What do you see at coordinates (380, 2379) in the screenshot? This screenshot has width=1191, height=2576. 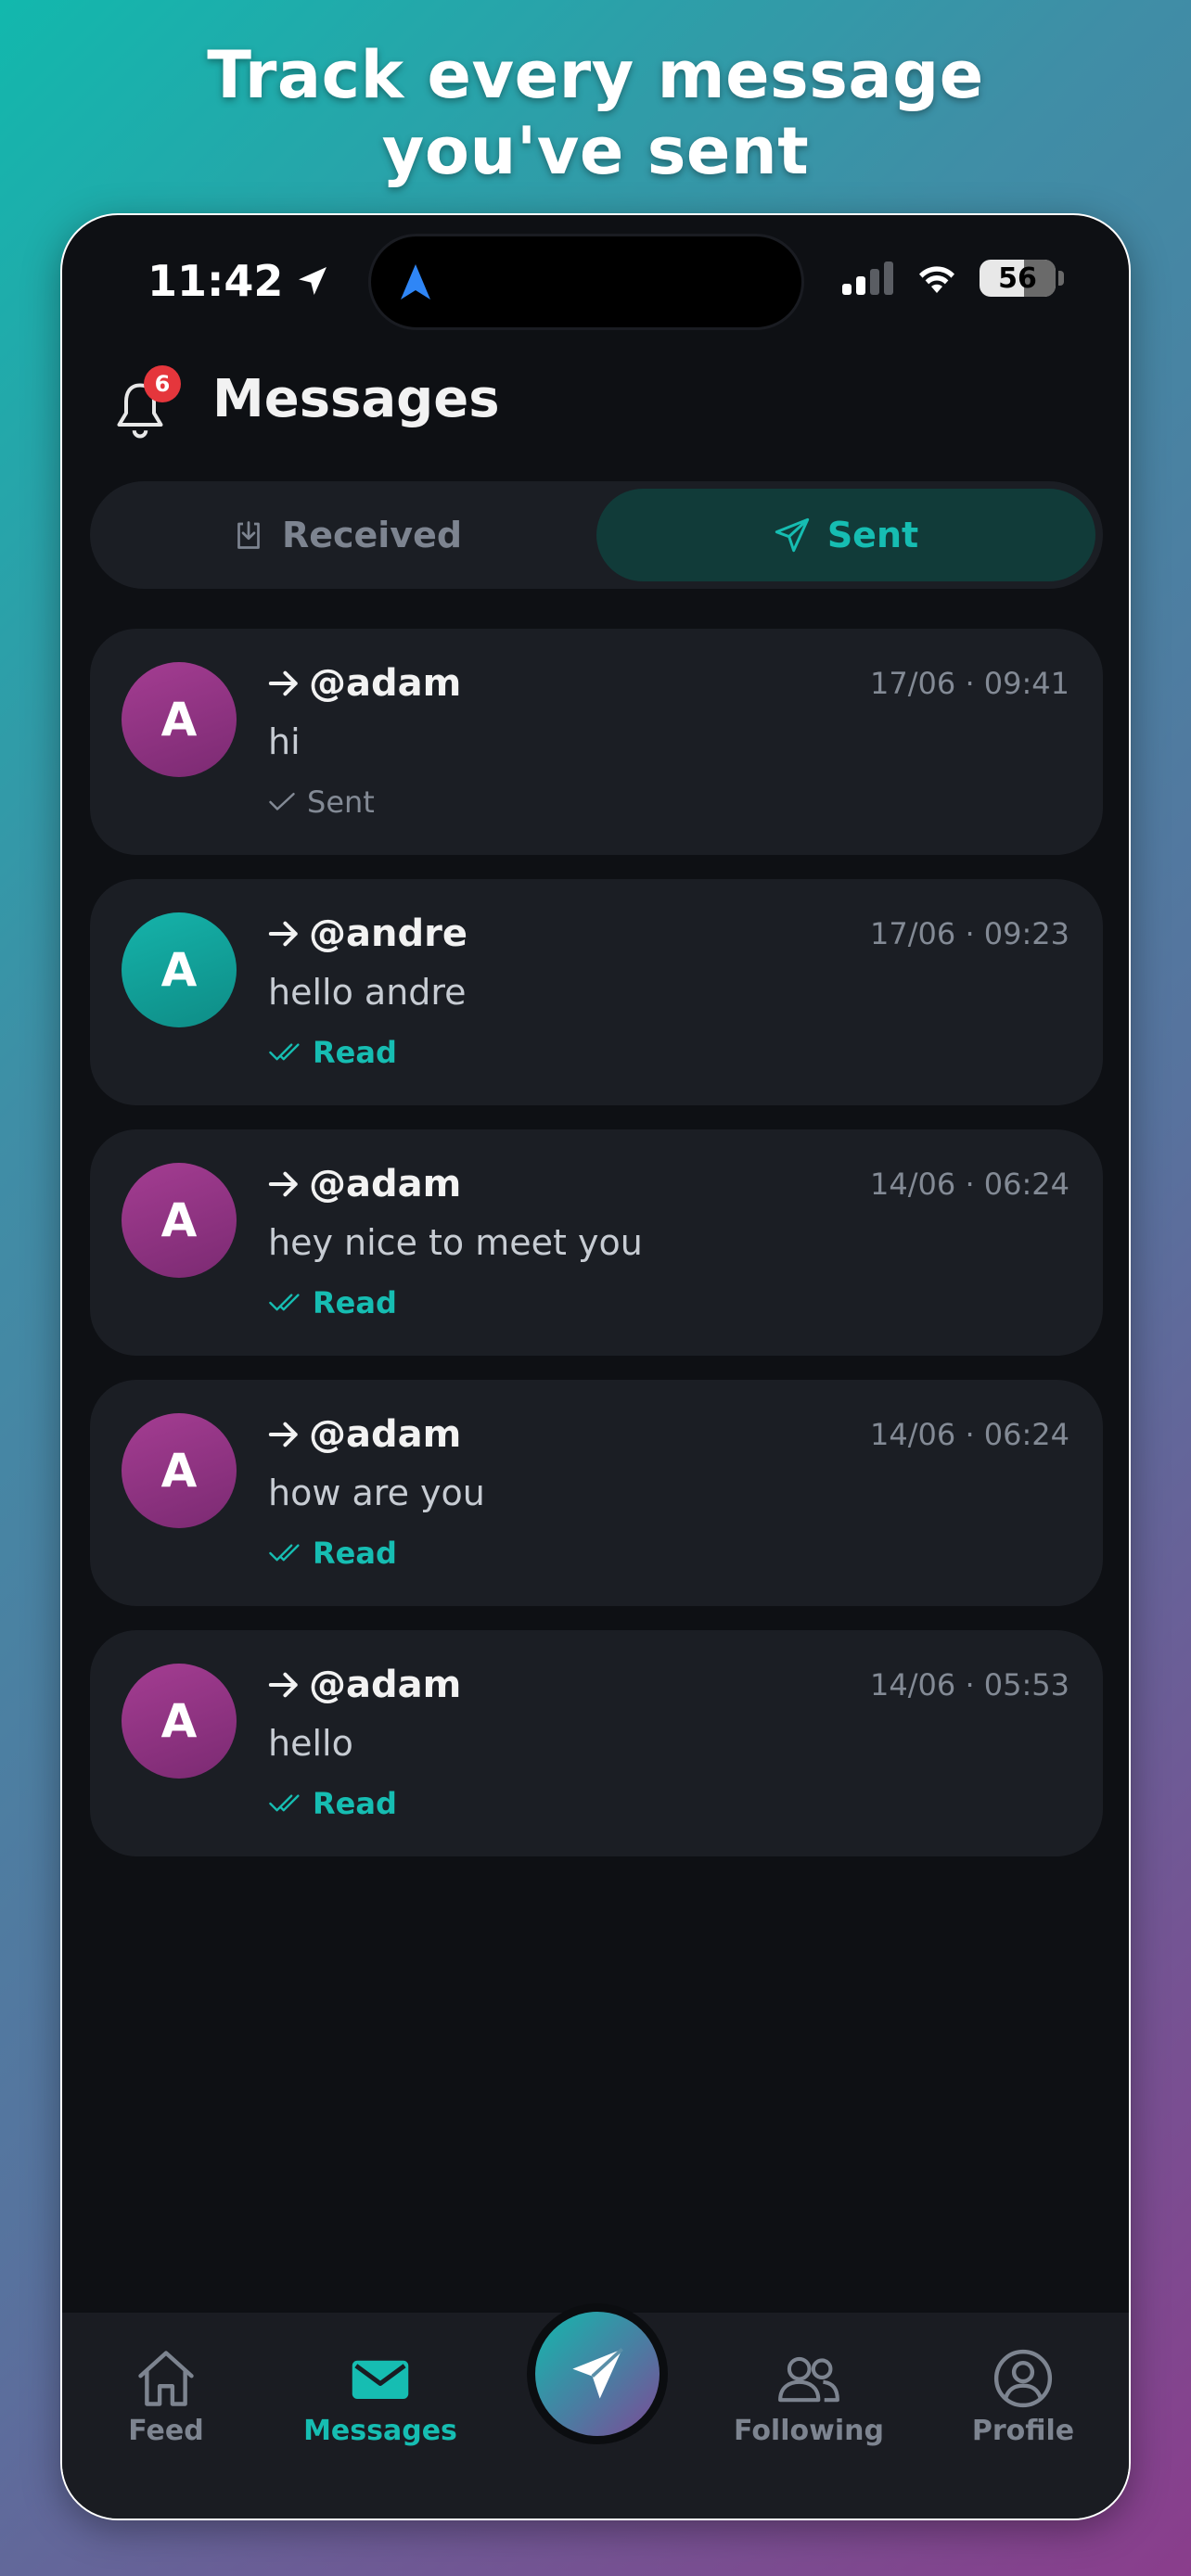 I see `mail-icon` at bounding box center [380, 2379].